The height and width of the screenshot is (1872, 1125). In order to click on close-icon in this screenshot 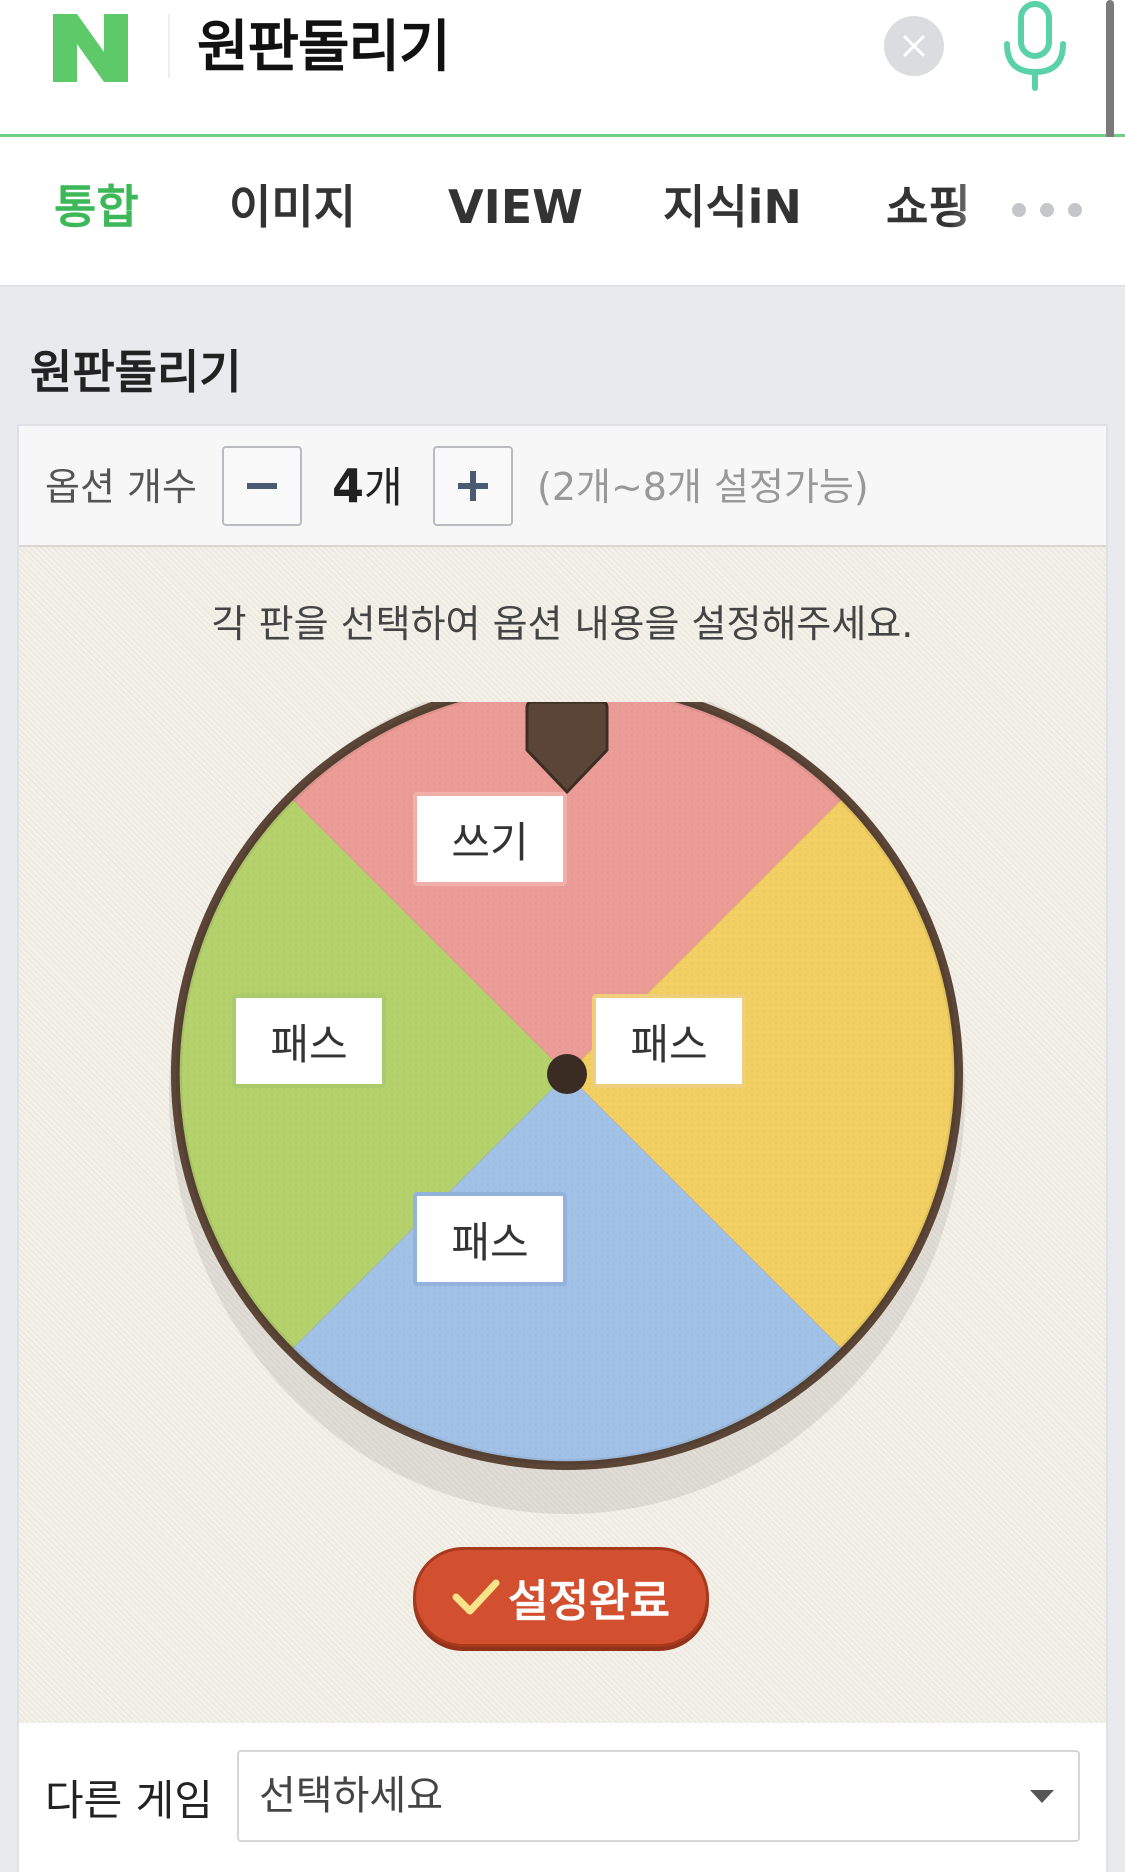, I will do `click(914, 46)`.